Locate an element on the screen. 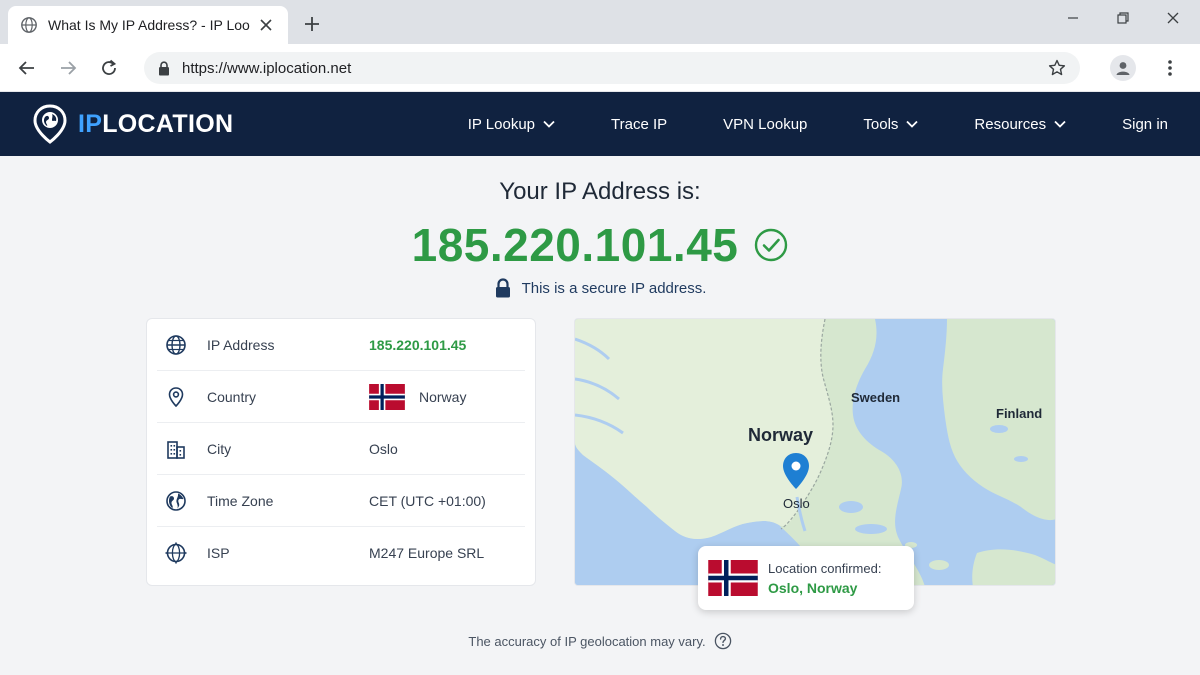 This screenshot has width=1200, height=675. nav-ip-lookup: IP Lookup is located at coordinates (511, 124).